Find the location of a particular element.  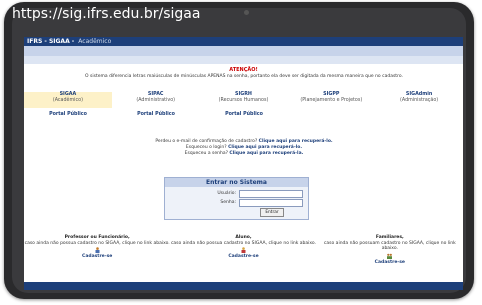

login-box: Entrar no Sistema Usuário: Senha: Entrar is located at coordinates (236, 198).